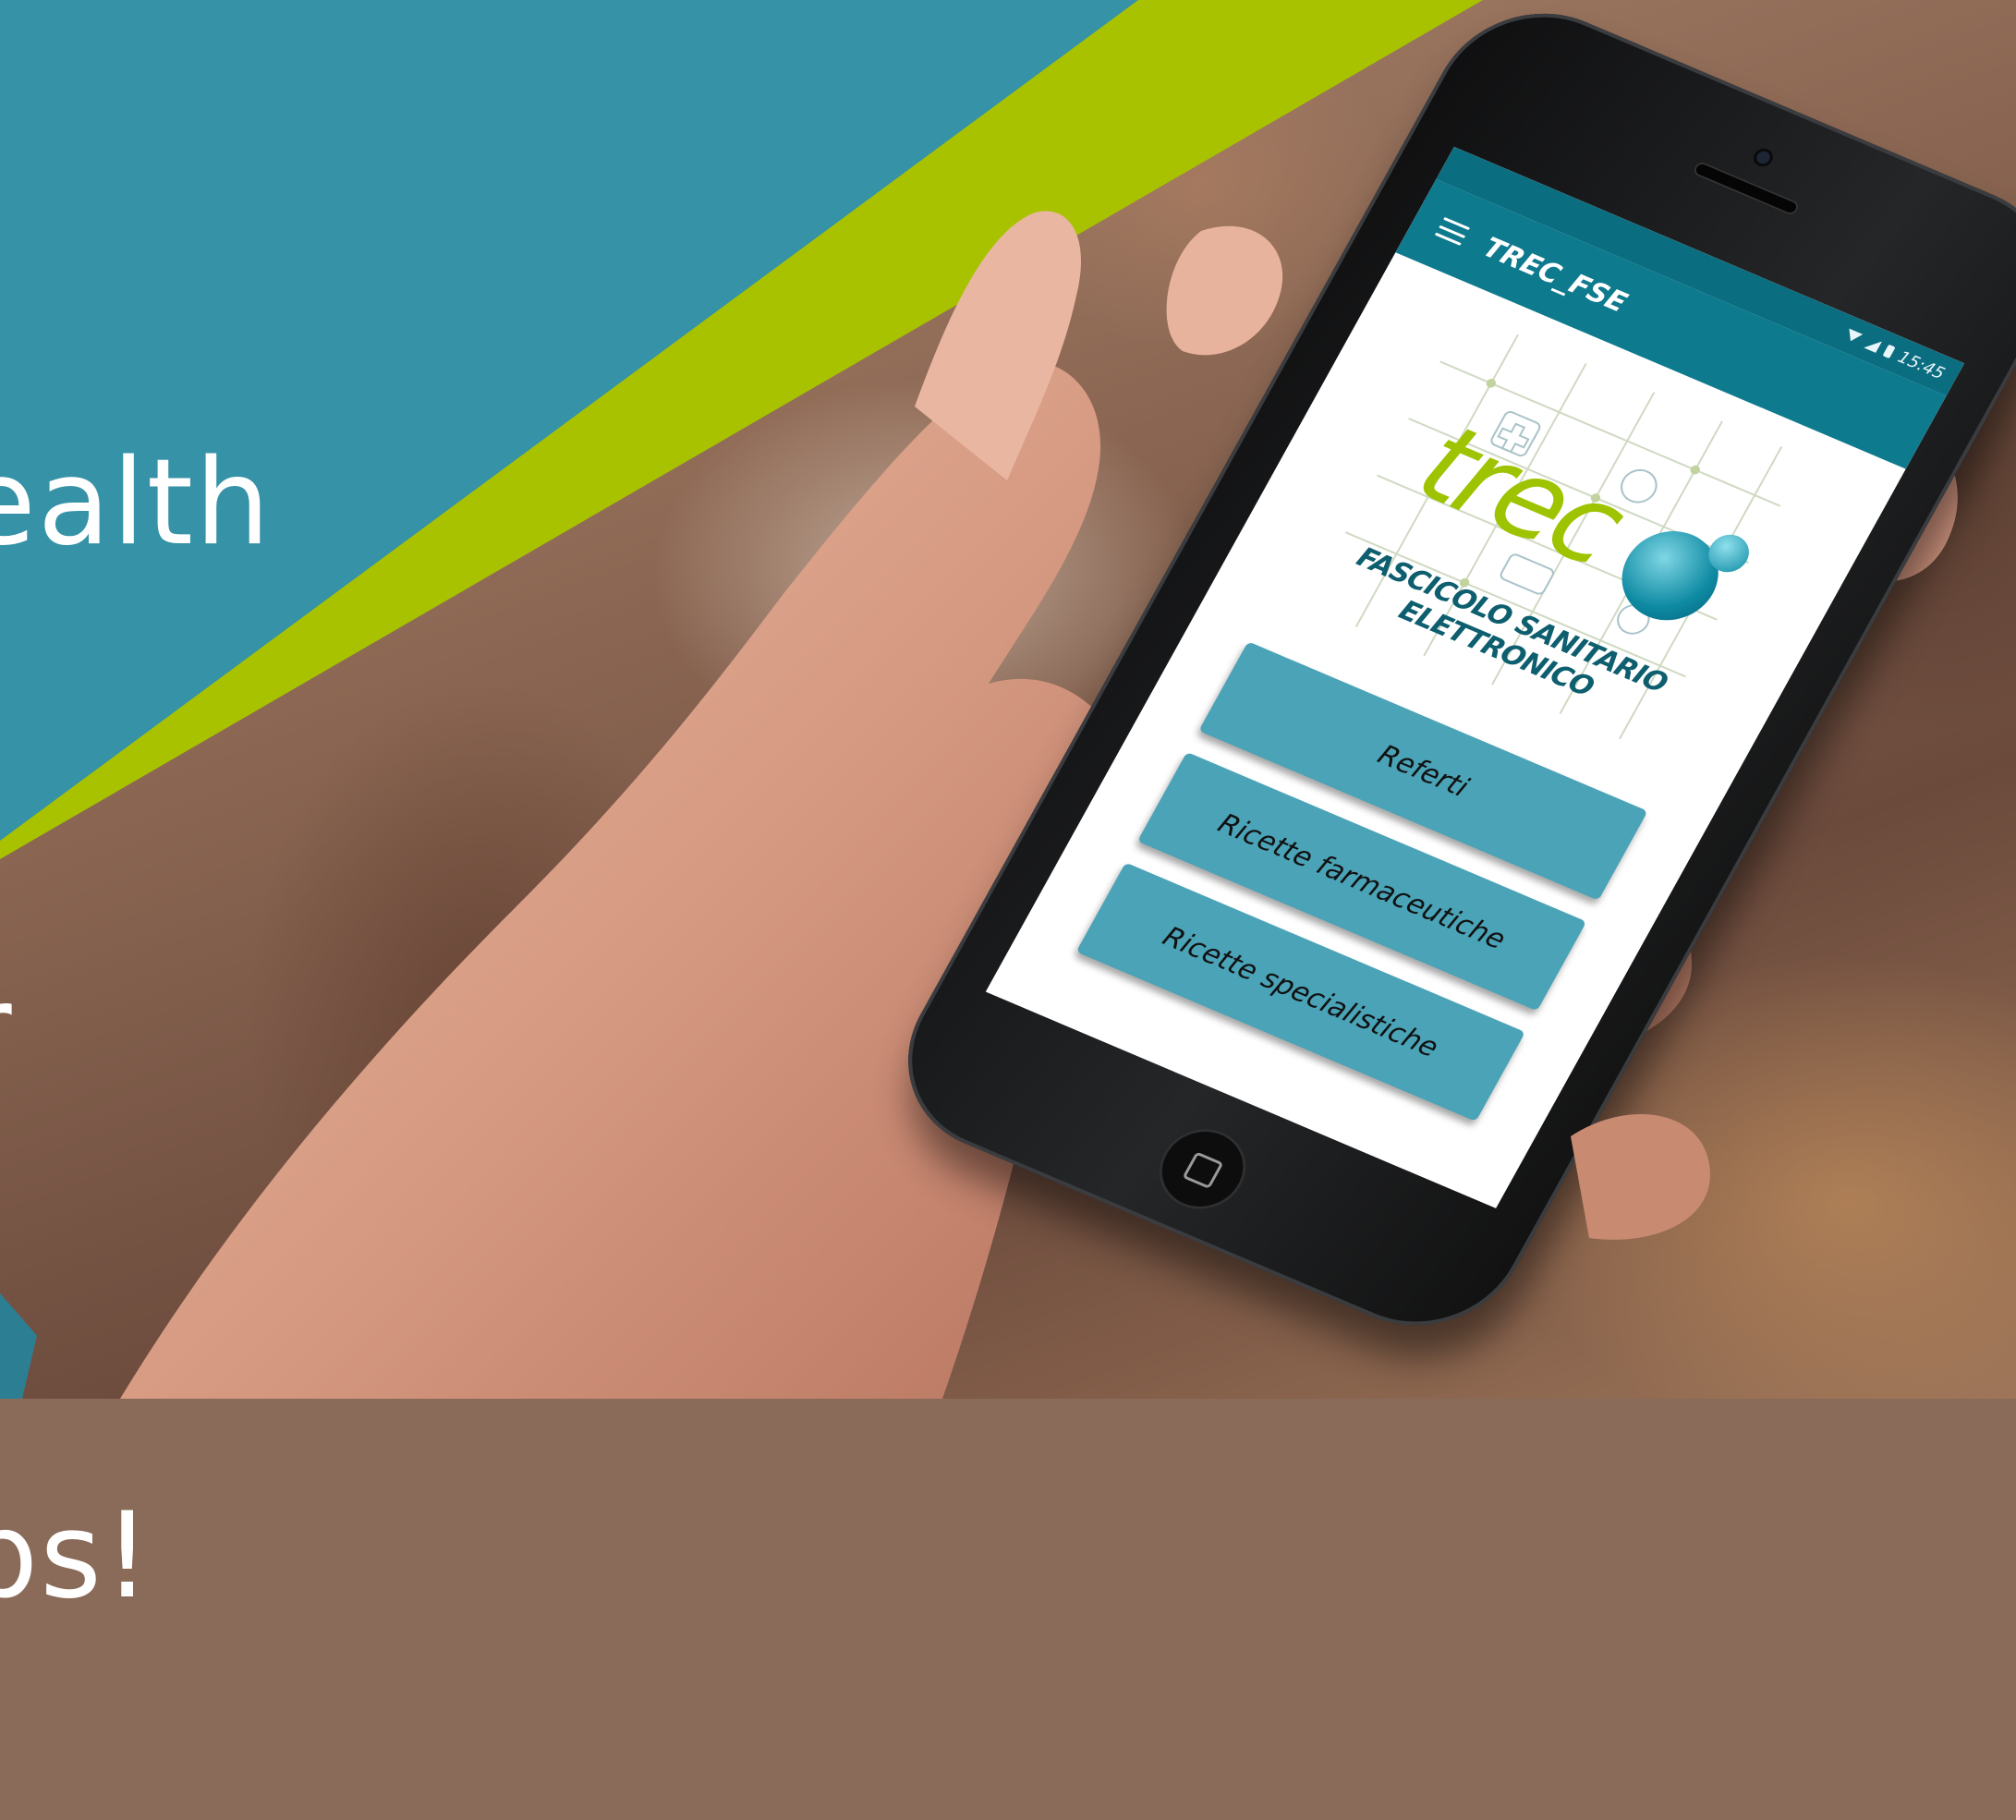 The height and width of the screenshot is (1820, 2016). Describe the element at coordinates (1746, 188) in the screenshot. I see `earpiece-speaker` at that location.